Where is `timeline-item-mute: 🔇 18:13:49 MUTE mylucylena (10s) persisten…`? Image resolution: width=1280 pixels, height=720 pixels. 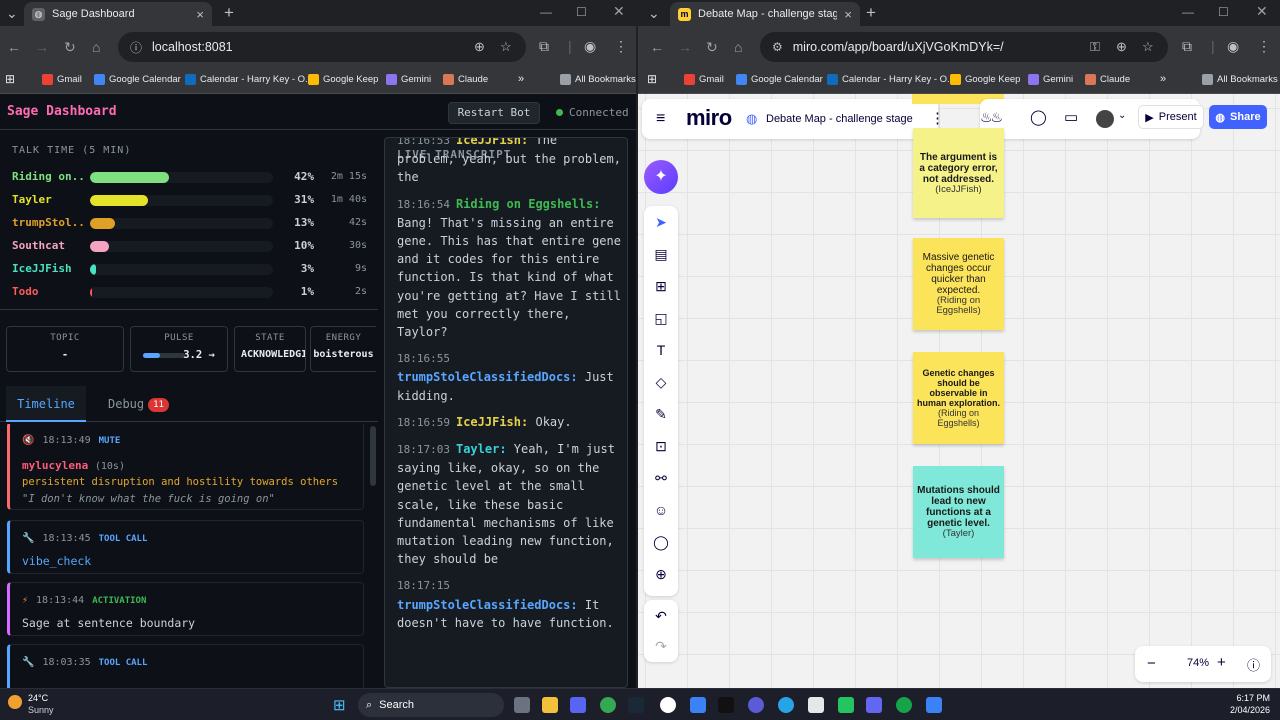 timeline-item-mute: 🔇 18:13:49 MUTE mylucylena (10s) persisten… is located at coordinates (185, 467).